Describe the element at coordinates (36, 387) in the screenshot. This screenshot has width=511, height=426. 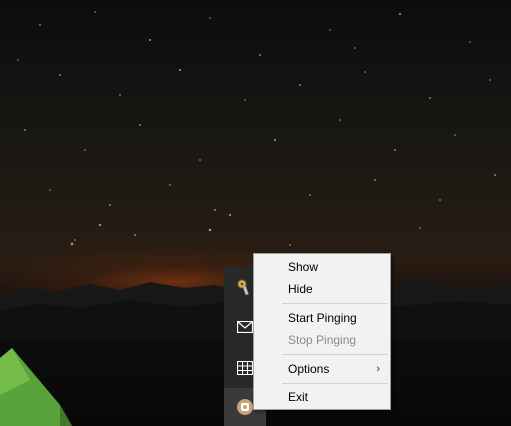
I see `green-tent` at that location.